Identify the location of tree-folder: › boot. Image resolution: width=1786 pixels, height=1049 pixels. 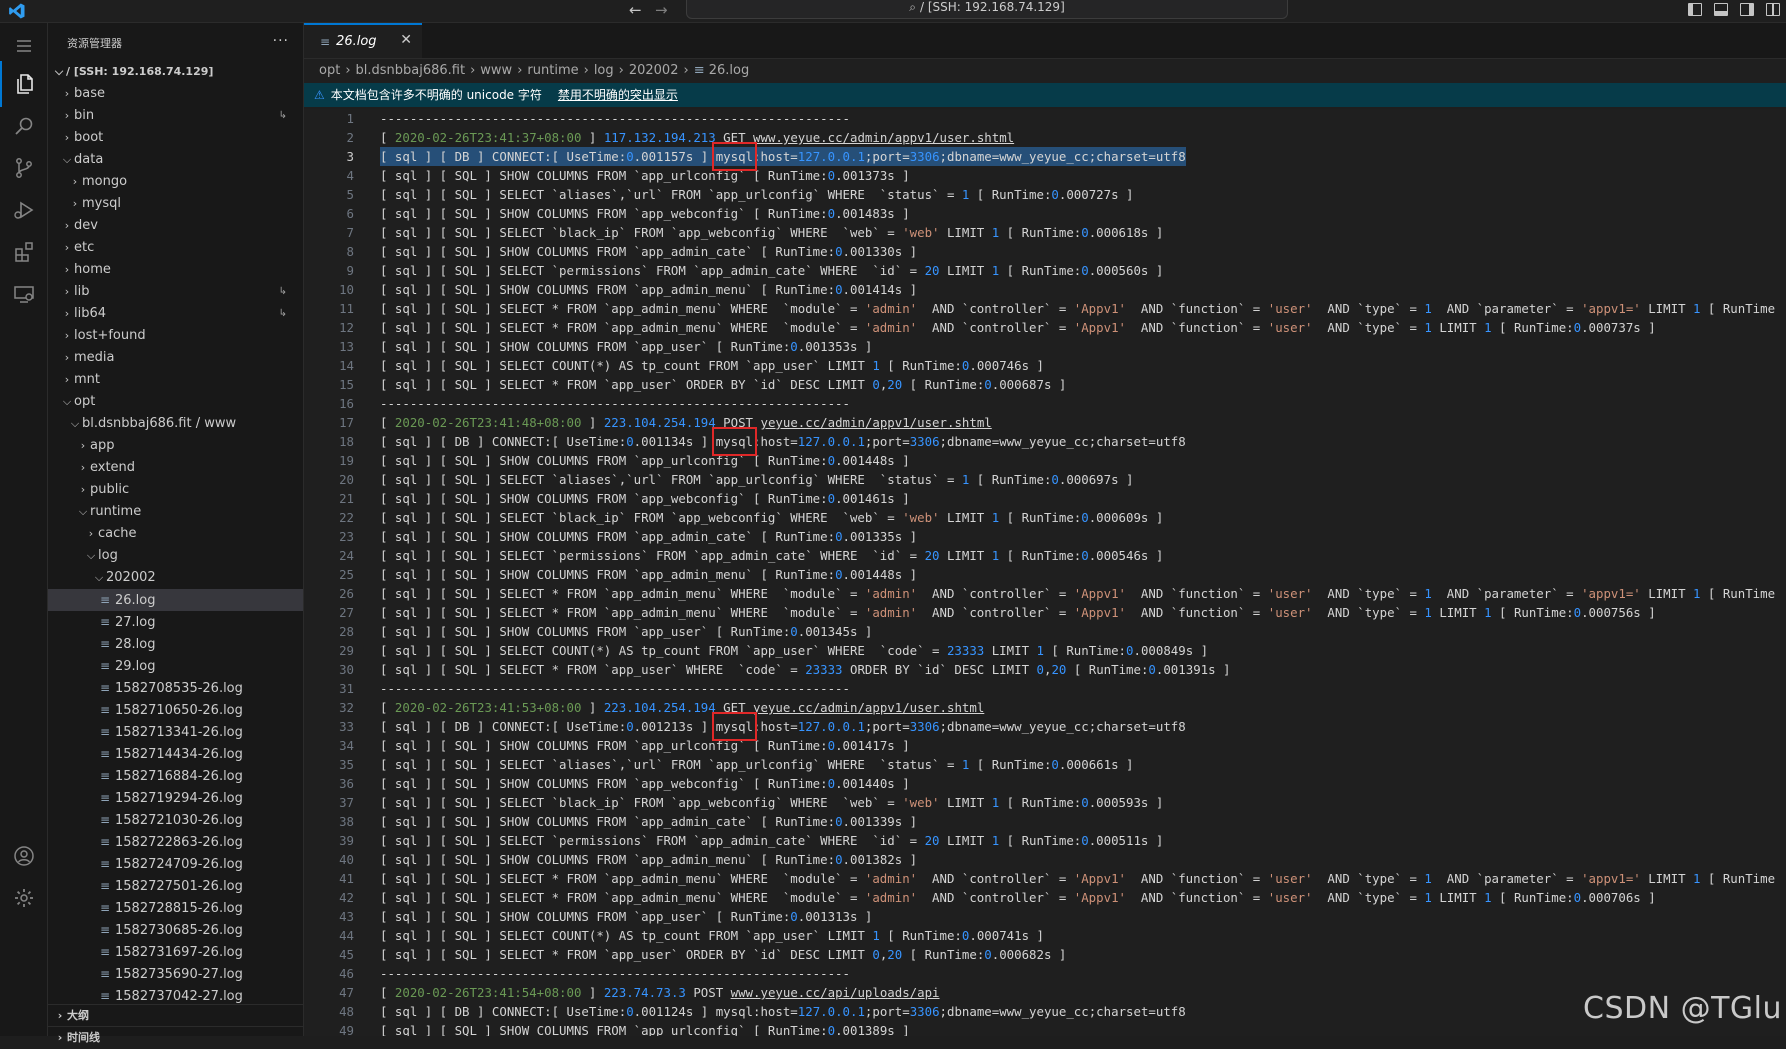
(175, 138).